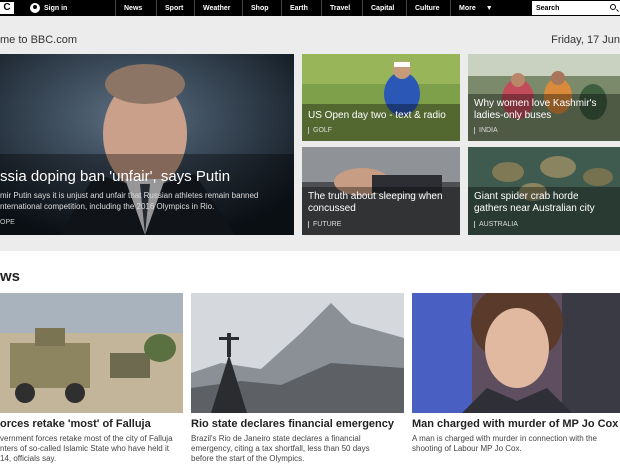 Image resolution: width=620 pixels, height=465 pixels. What do you see at coordinates (467, 448) in the screenshot?
I see `story-summary-line: shooting of Labour MP Jo Cox.` at bounding box center [467, 448].